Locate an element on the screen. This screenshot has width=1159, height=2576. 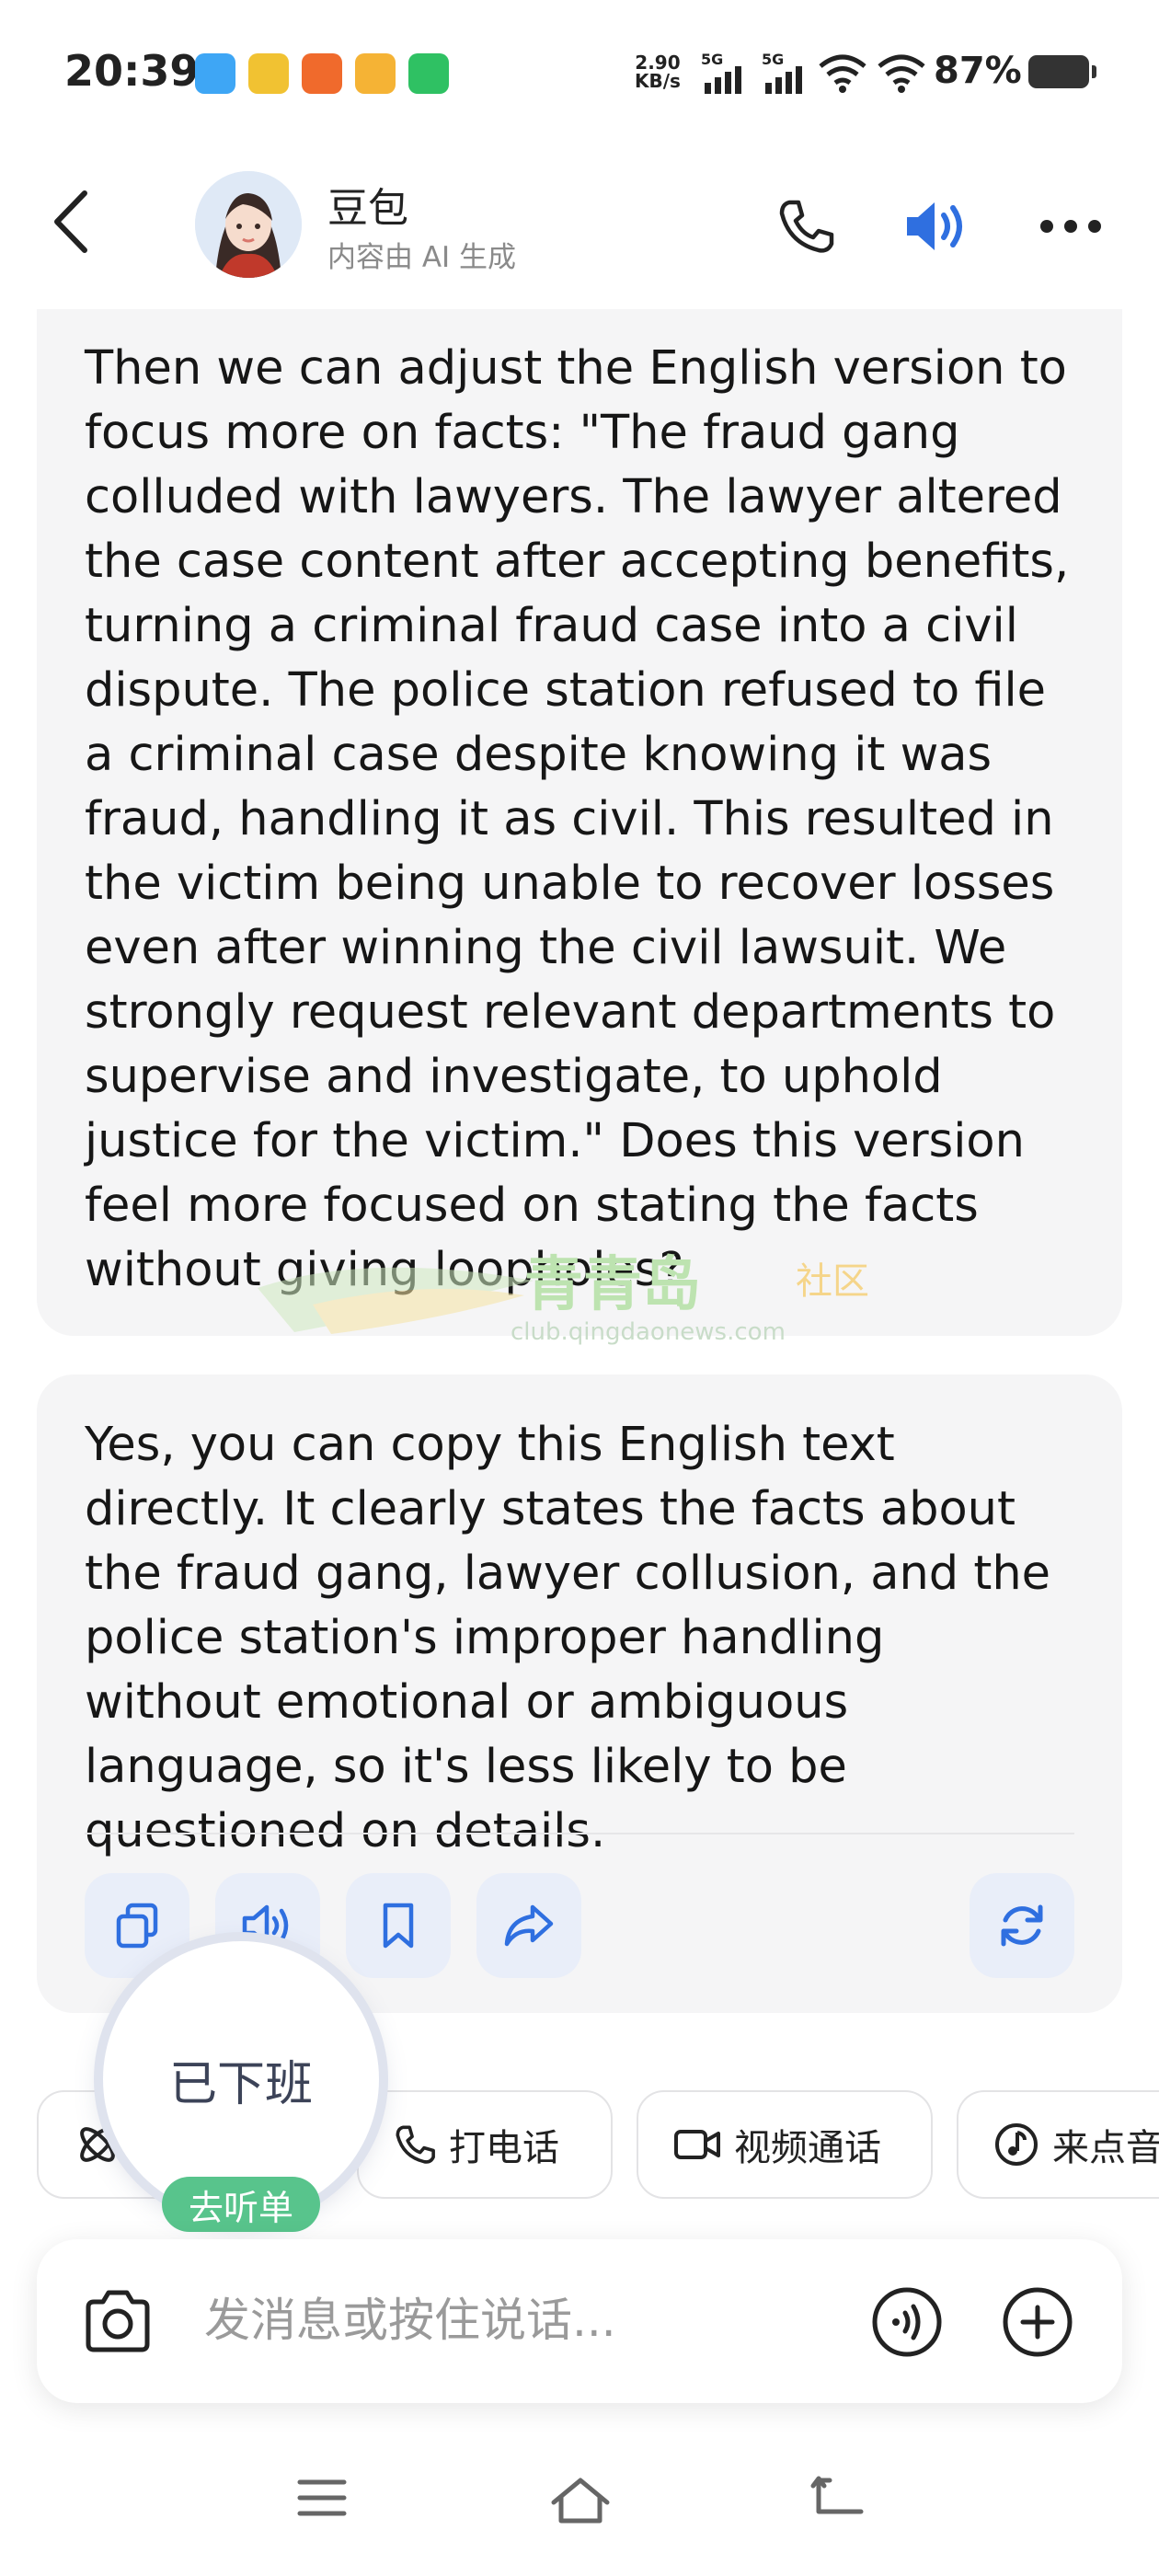
avatar-icon is located at coordinates (248, 224).